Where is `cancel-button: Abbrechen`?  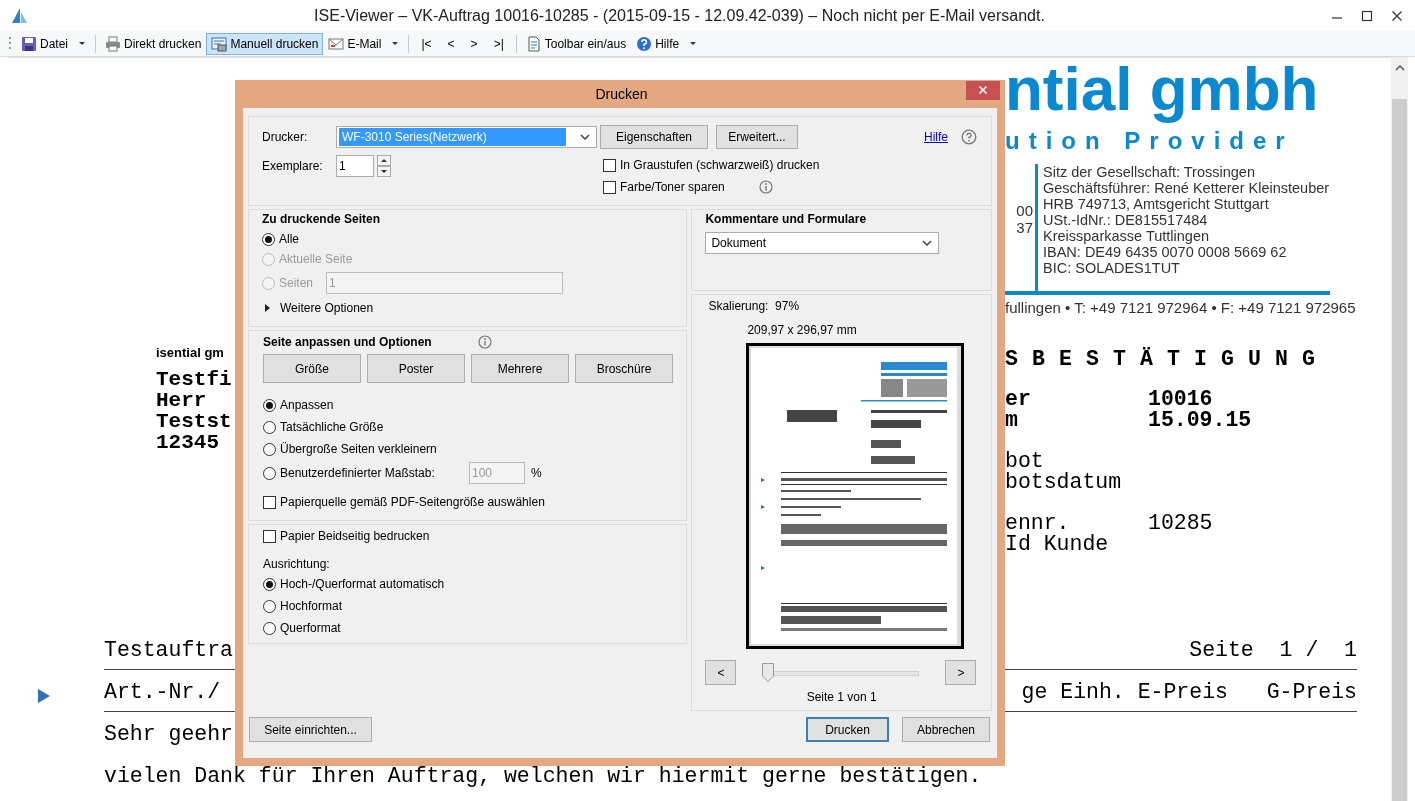
cancel-button: Abbrechen is located at coordinates (946, 729).